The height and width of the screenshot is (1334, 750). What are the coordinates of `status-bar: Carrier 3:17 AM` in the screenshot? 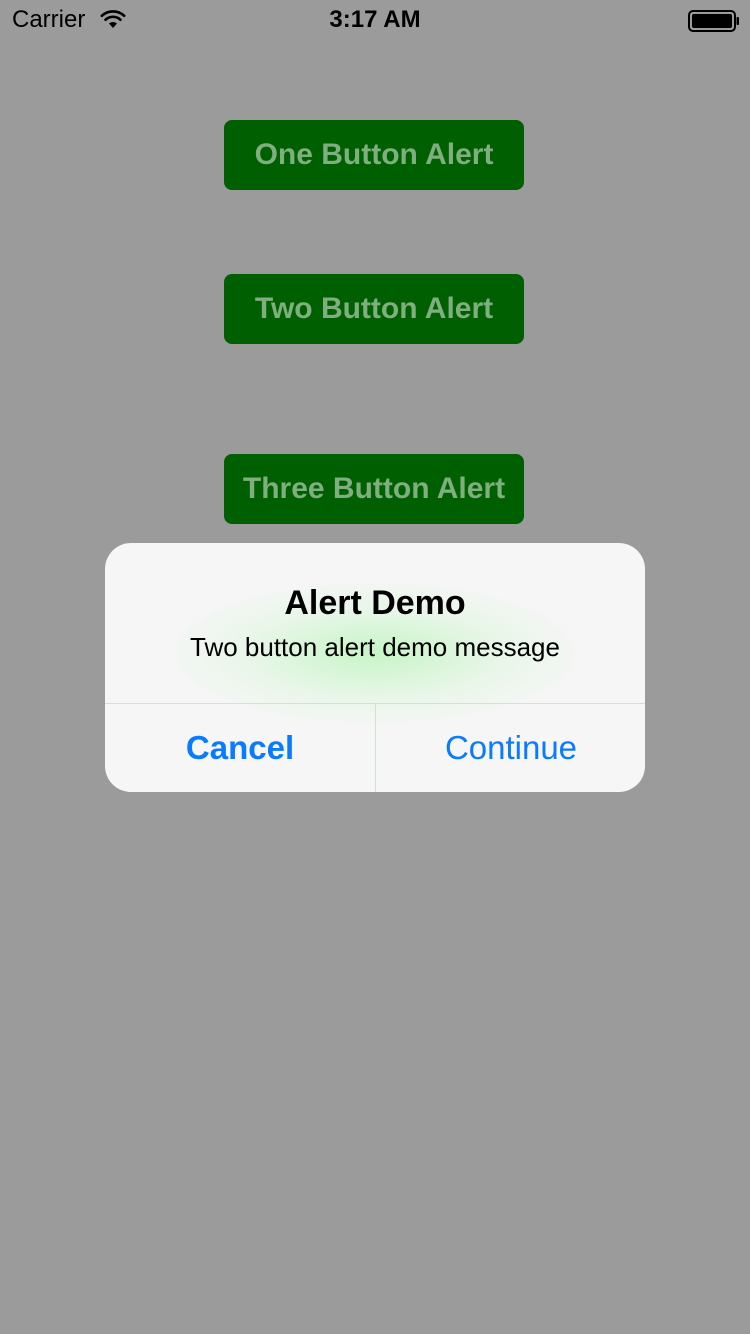 It's located at (375, 20).